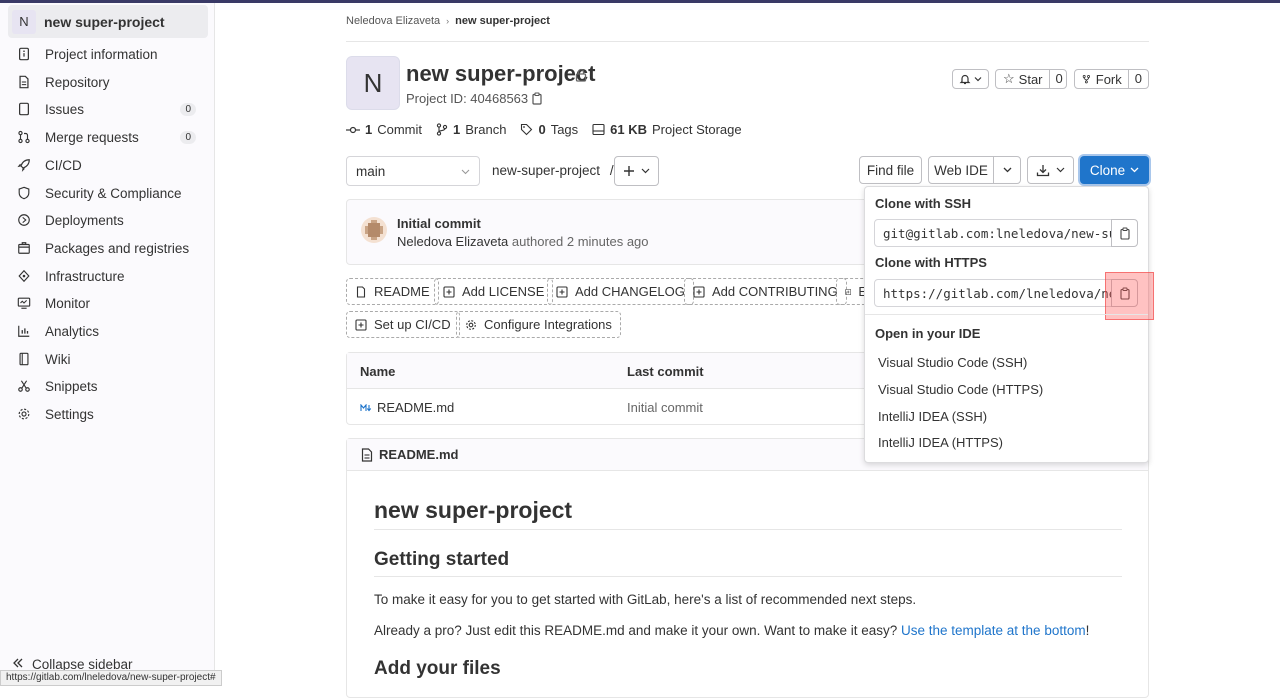 The image size is (1280, 698). I want to click on fork-icon, so click(1086, 79).